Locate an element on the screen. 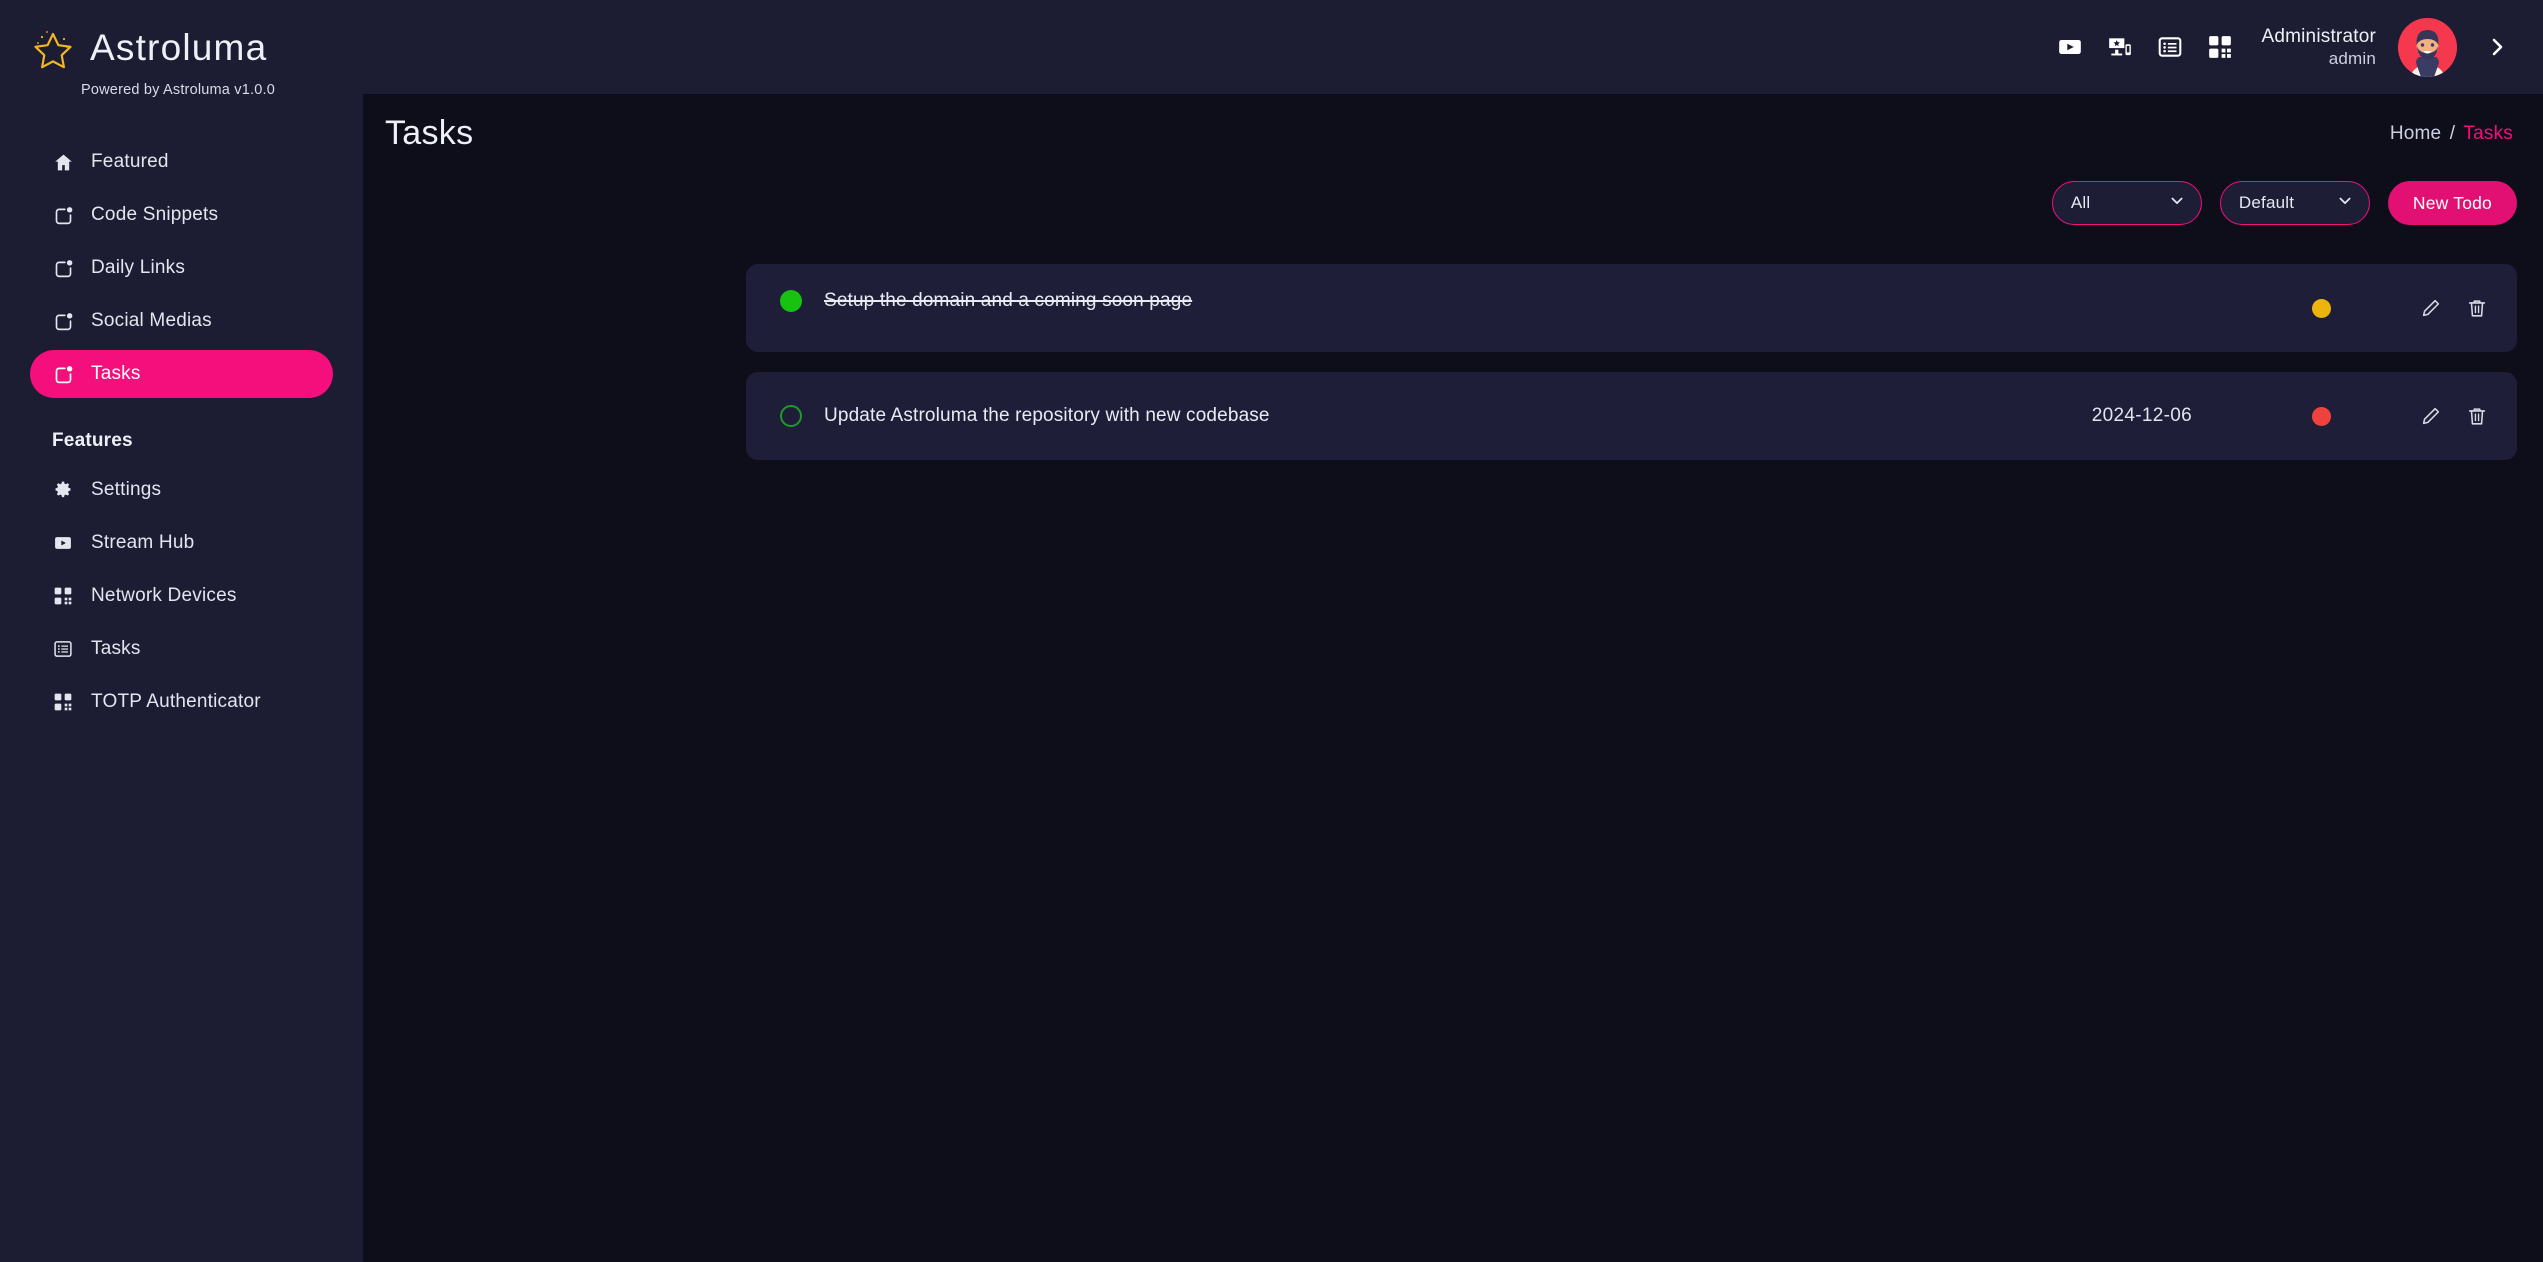 This screenshot has height=1262, width=2543. task-row: Setup the domain and a coming soon page is located at coordinates (1631, 308).